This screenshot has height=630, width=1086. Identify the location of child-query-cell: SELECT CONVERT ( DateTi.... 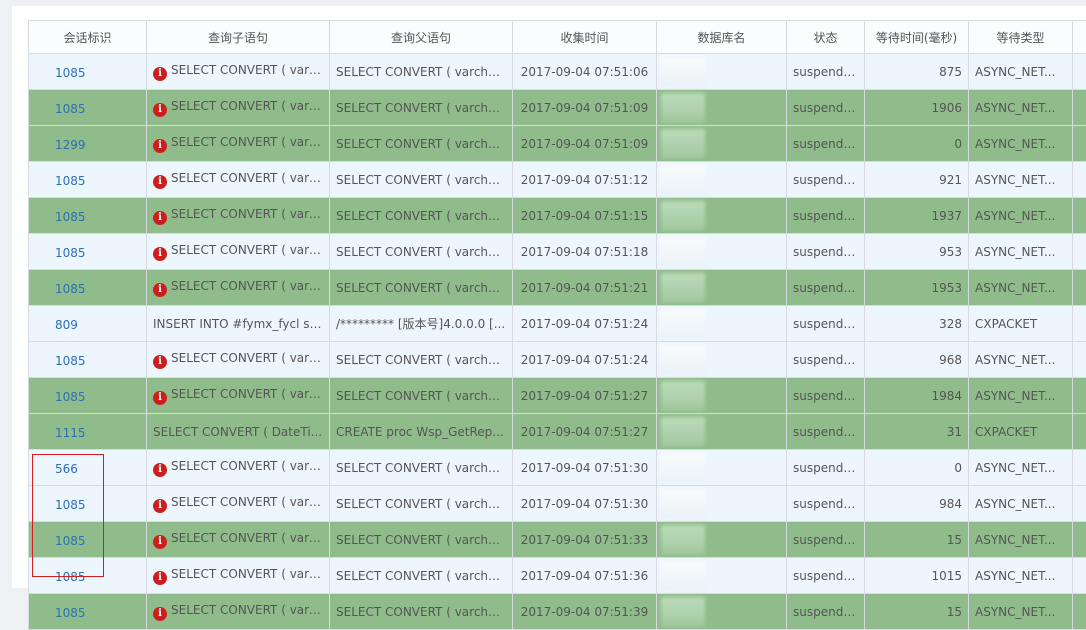
(238, 432).